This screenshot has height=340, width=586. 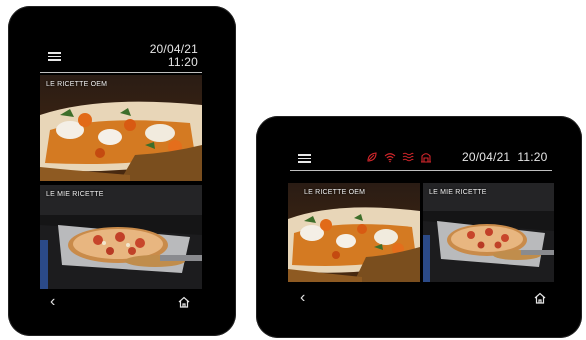 What do you see at coordinates (182, 62) in the screenshot?
I see `time-text: 11:20` at bounding box center [182, 62].